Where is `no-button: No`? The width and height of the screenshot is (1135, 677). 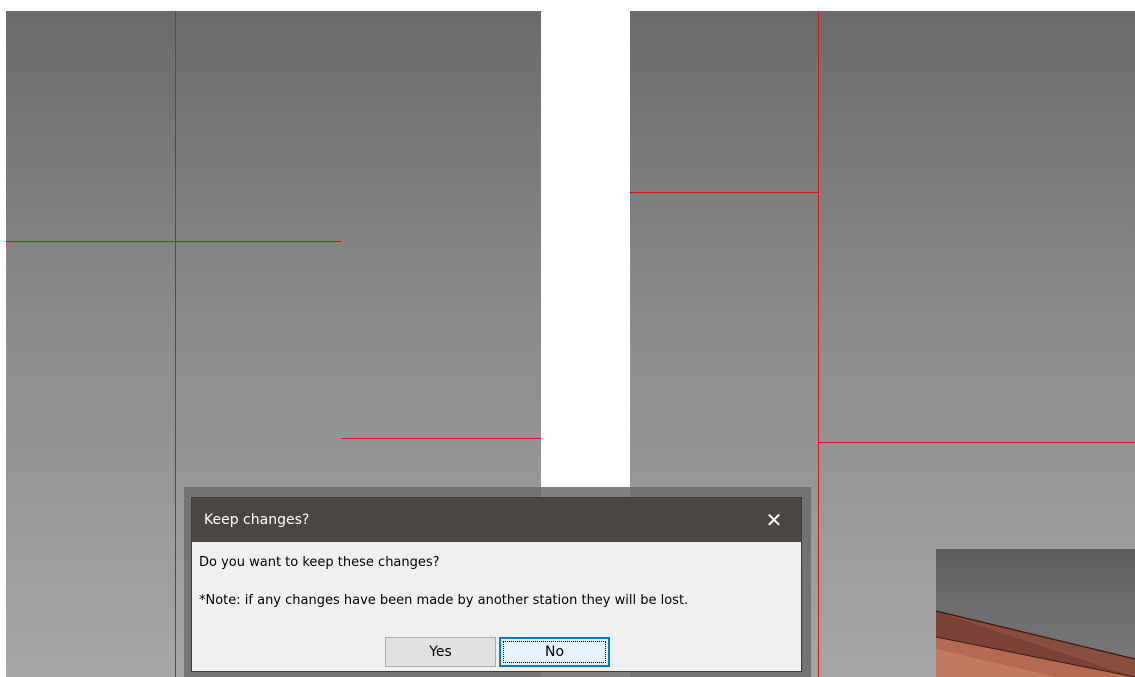 no-button: No is located at coordinates (554, 652).